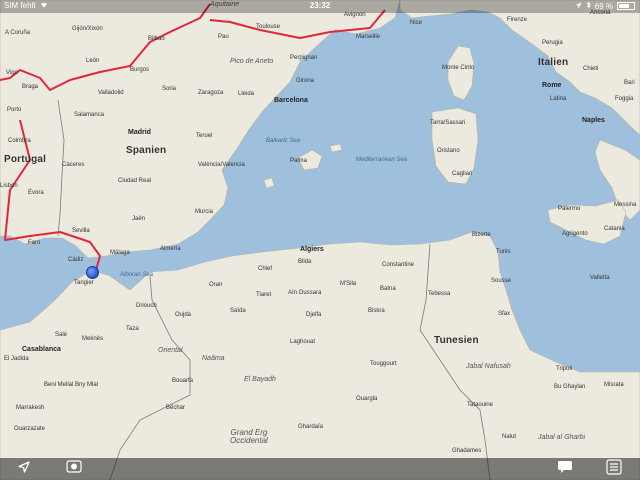  I want to click on list-button, so click(614, 469).